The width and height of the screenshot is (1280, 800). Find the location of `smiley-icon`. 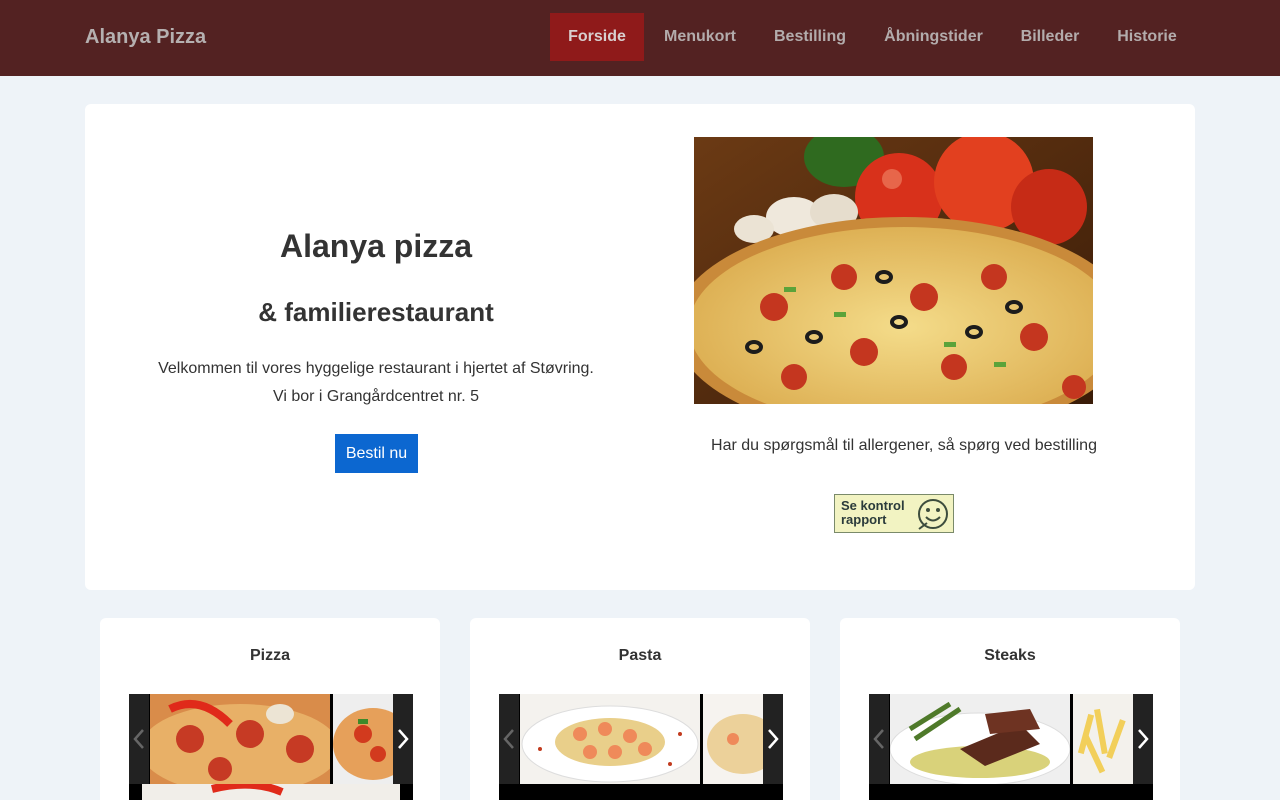

smiley-icon is located at coordinates (933, 514).